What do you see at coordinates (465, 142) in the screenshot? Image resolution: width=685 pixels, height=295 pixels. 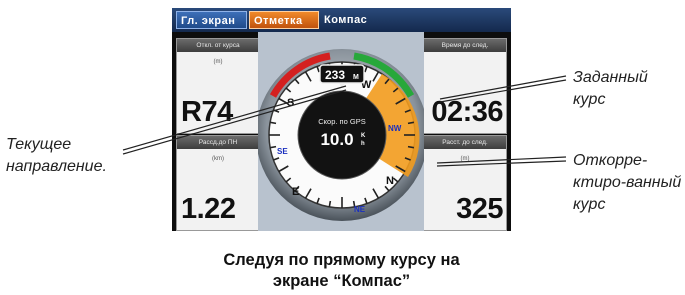 I see `distance-to-next-header: Расст. до след.` at bounding box center [465, 142].